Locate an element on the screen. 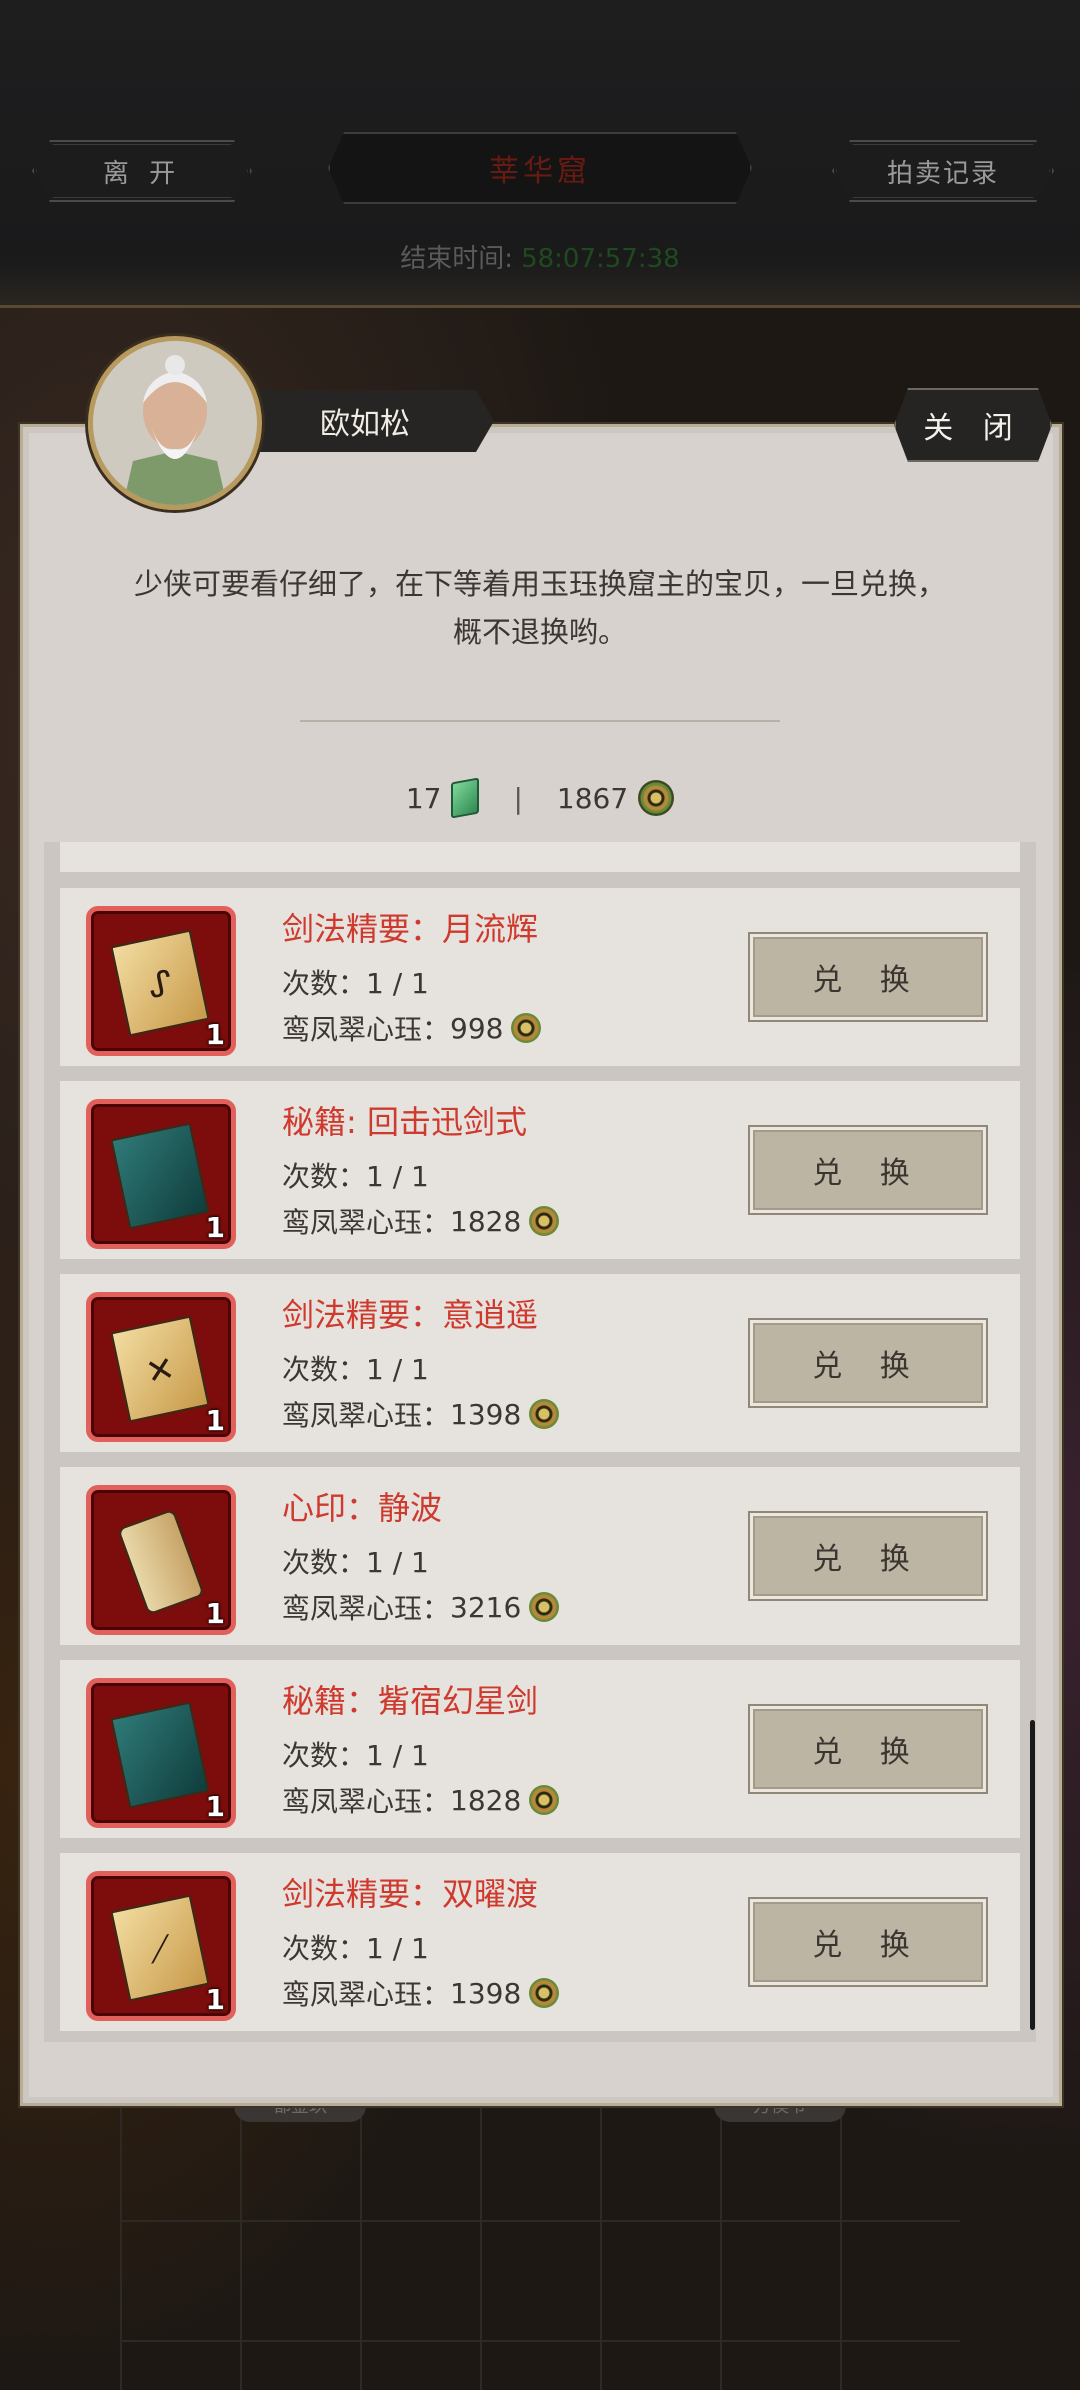 This screenshot has width=1080, height=2390. end-time-value: 58:07:57:38 is located at coordinates (600, 259).